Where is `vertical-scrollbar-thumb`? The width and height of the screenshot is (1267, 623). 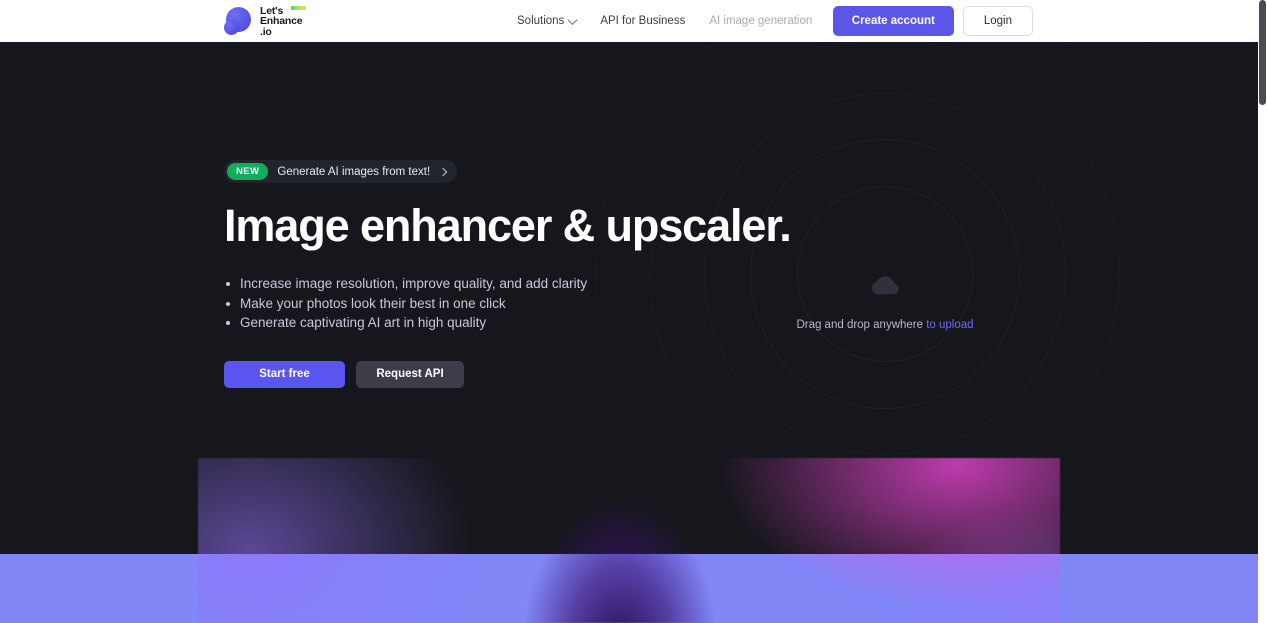
vertical-scrollbar-thumb is located at coordinates (1262, 52).